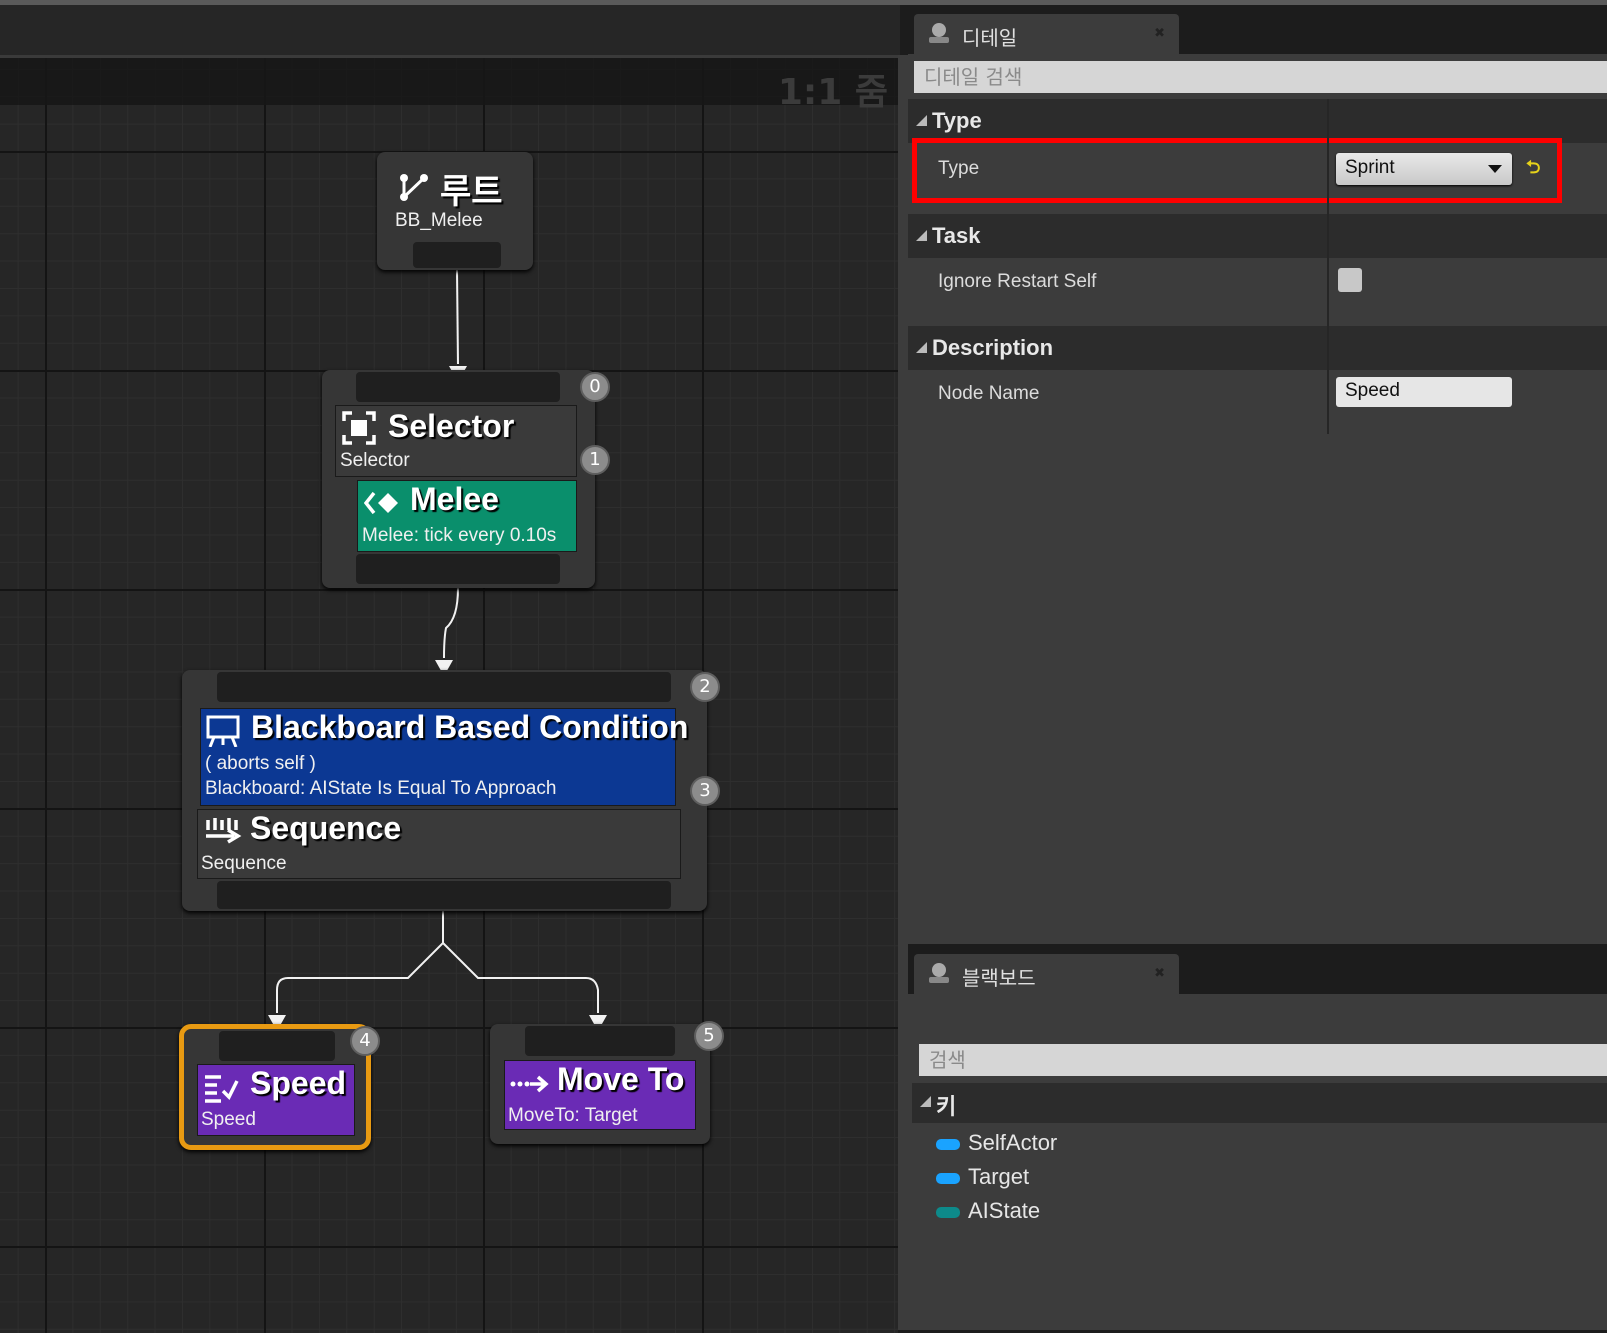 This screenshot has height=1333, width=1607. Describe the element at coordinates (459, 535) in the screenshot. I see `melee-subtitle: Melee: tick every 0.10s` at that location.